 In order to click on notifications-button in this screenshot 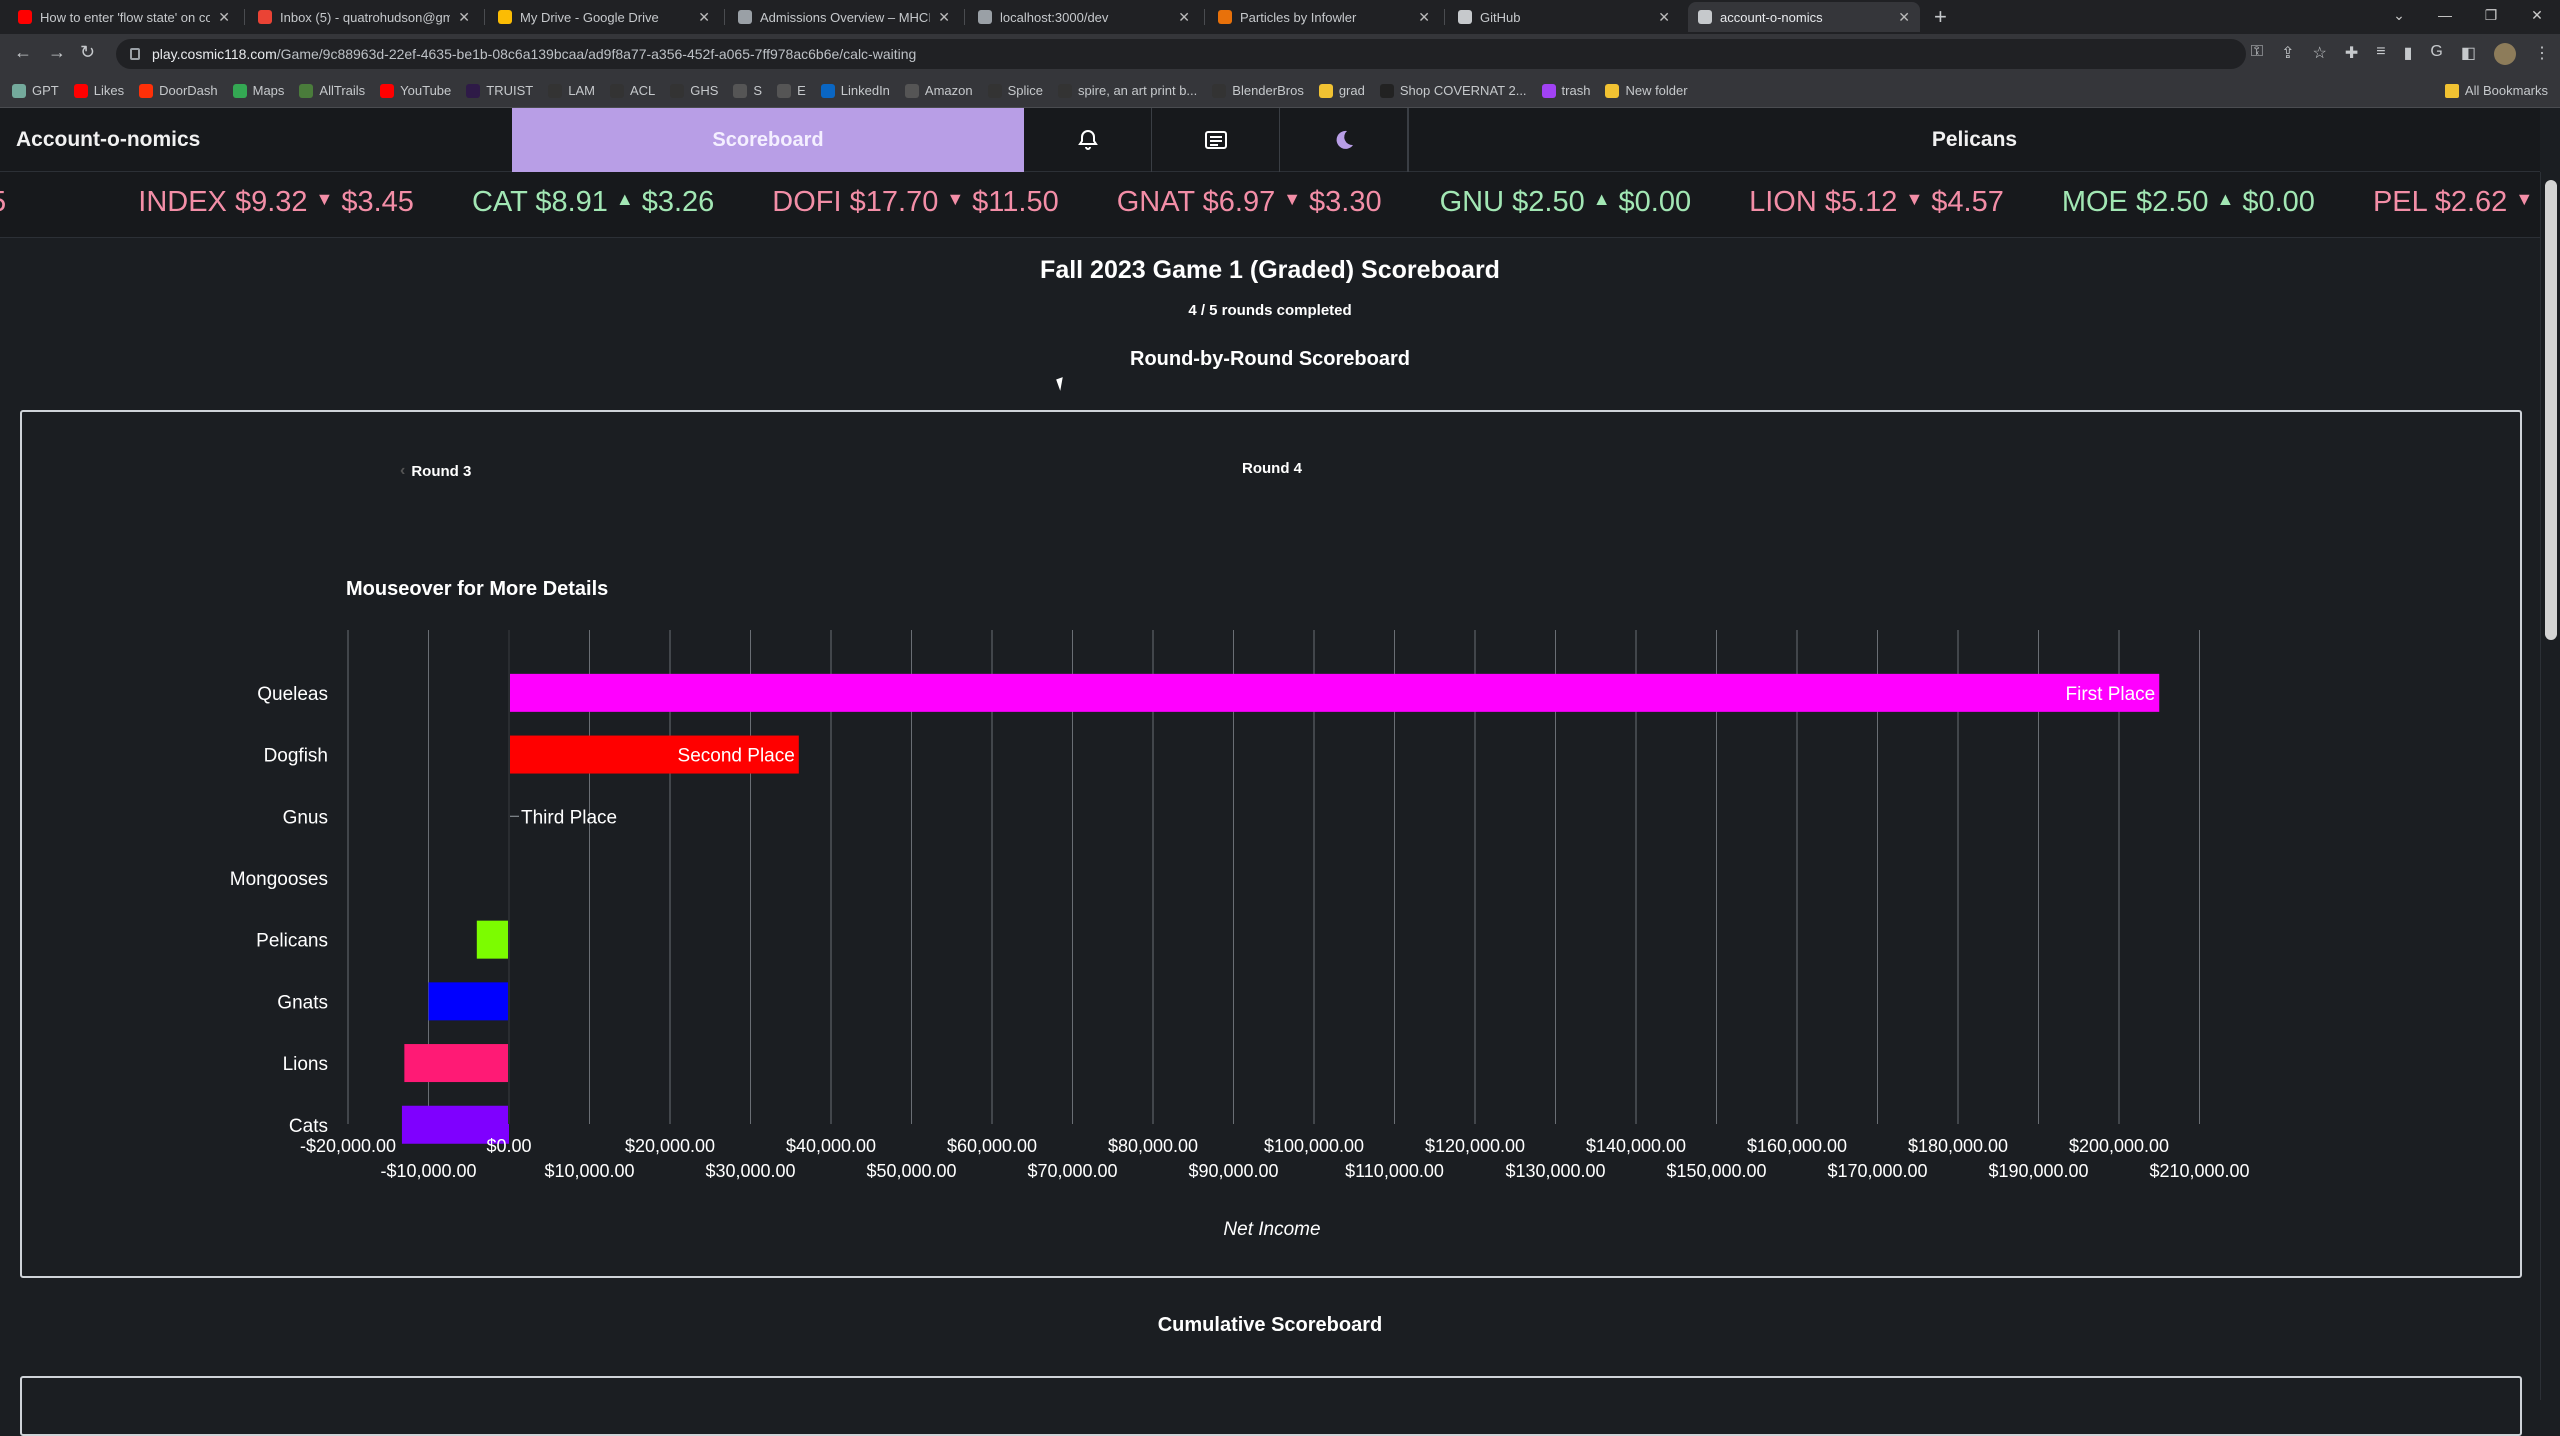, I will do `click(1088, 140)`.